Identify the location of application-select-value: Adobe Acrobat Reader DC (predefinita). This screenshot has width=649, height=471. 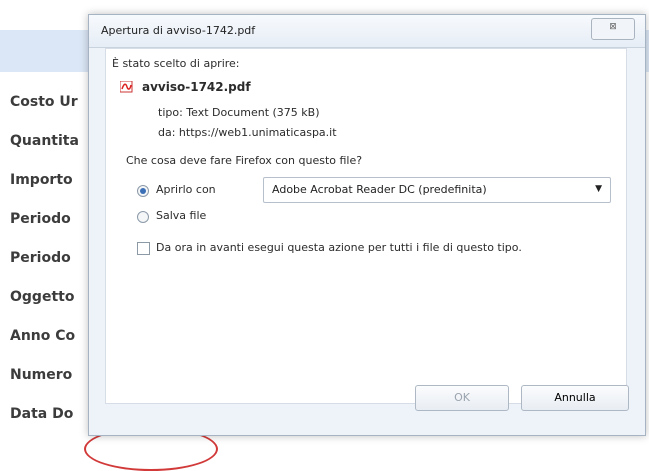
(379, 189).